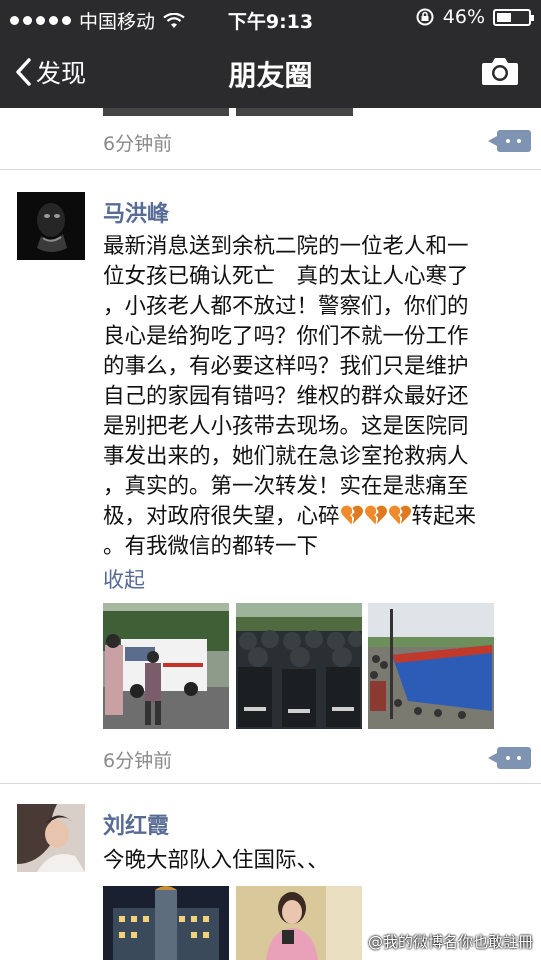 The image size is (541, 960). I want to click on author-name: 马洪峰, so click(136, 212).